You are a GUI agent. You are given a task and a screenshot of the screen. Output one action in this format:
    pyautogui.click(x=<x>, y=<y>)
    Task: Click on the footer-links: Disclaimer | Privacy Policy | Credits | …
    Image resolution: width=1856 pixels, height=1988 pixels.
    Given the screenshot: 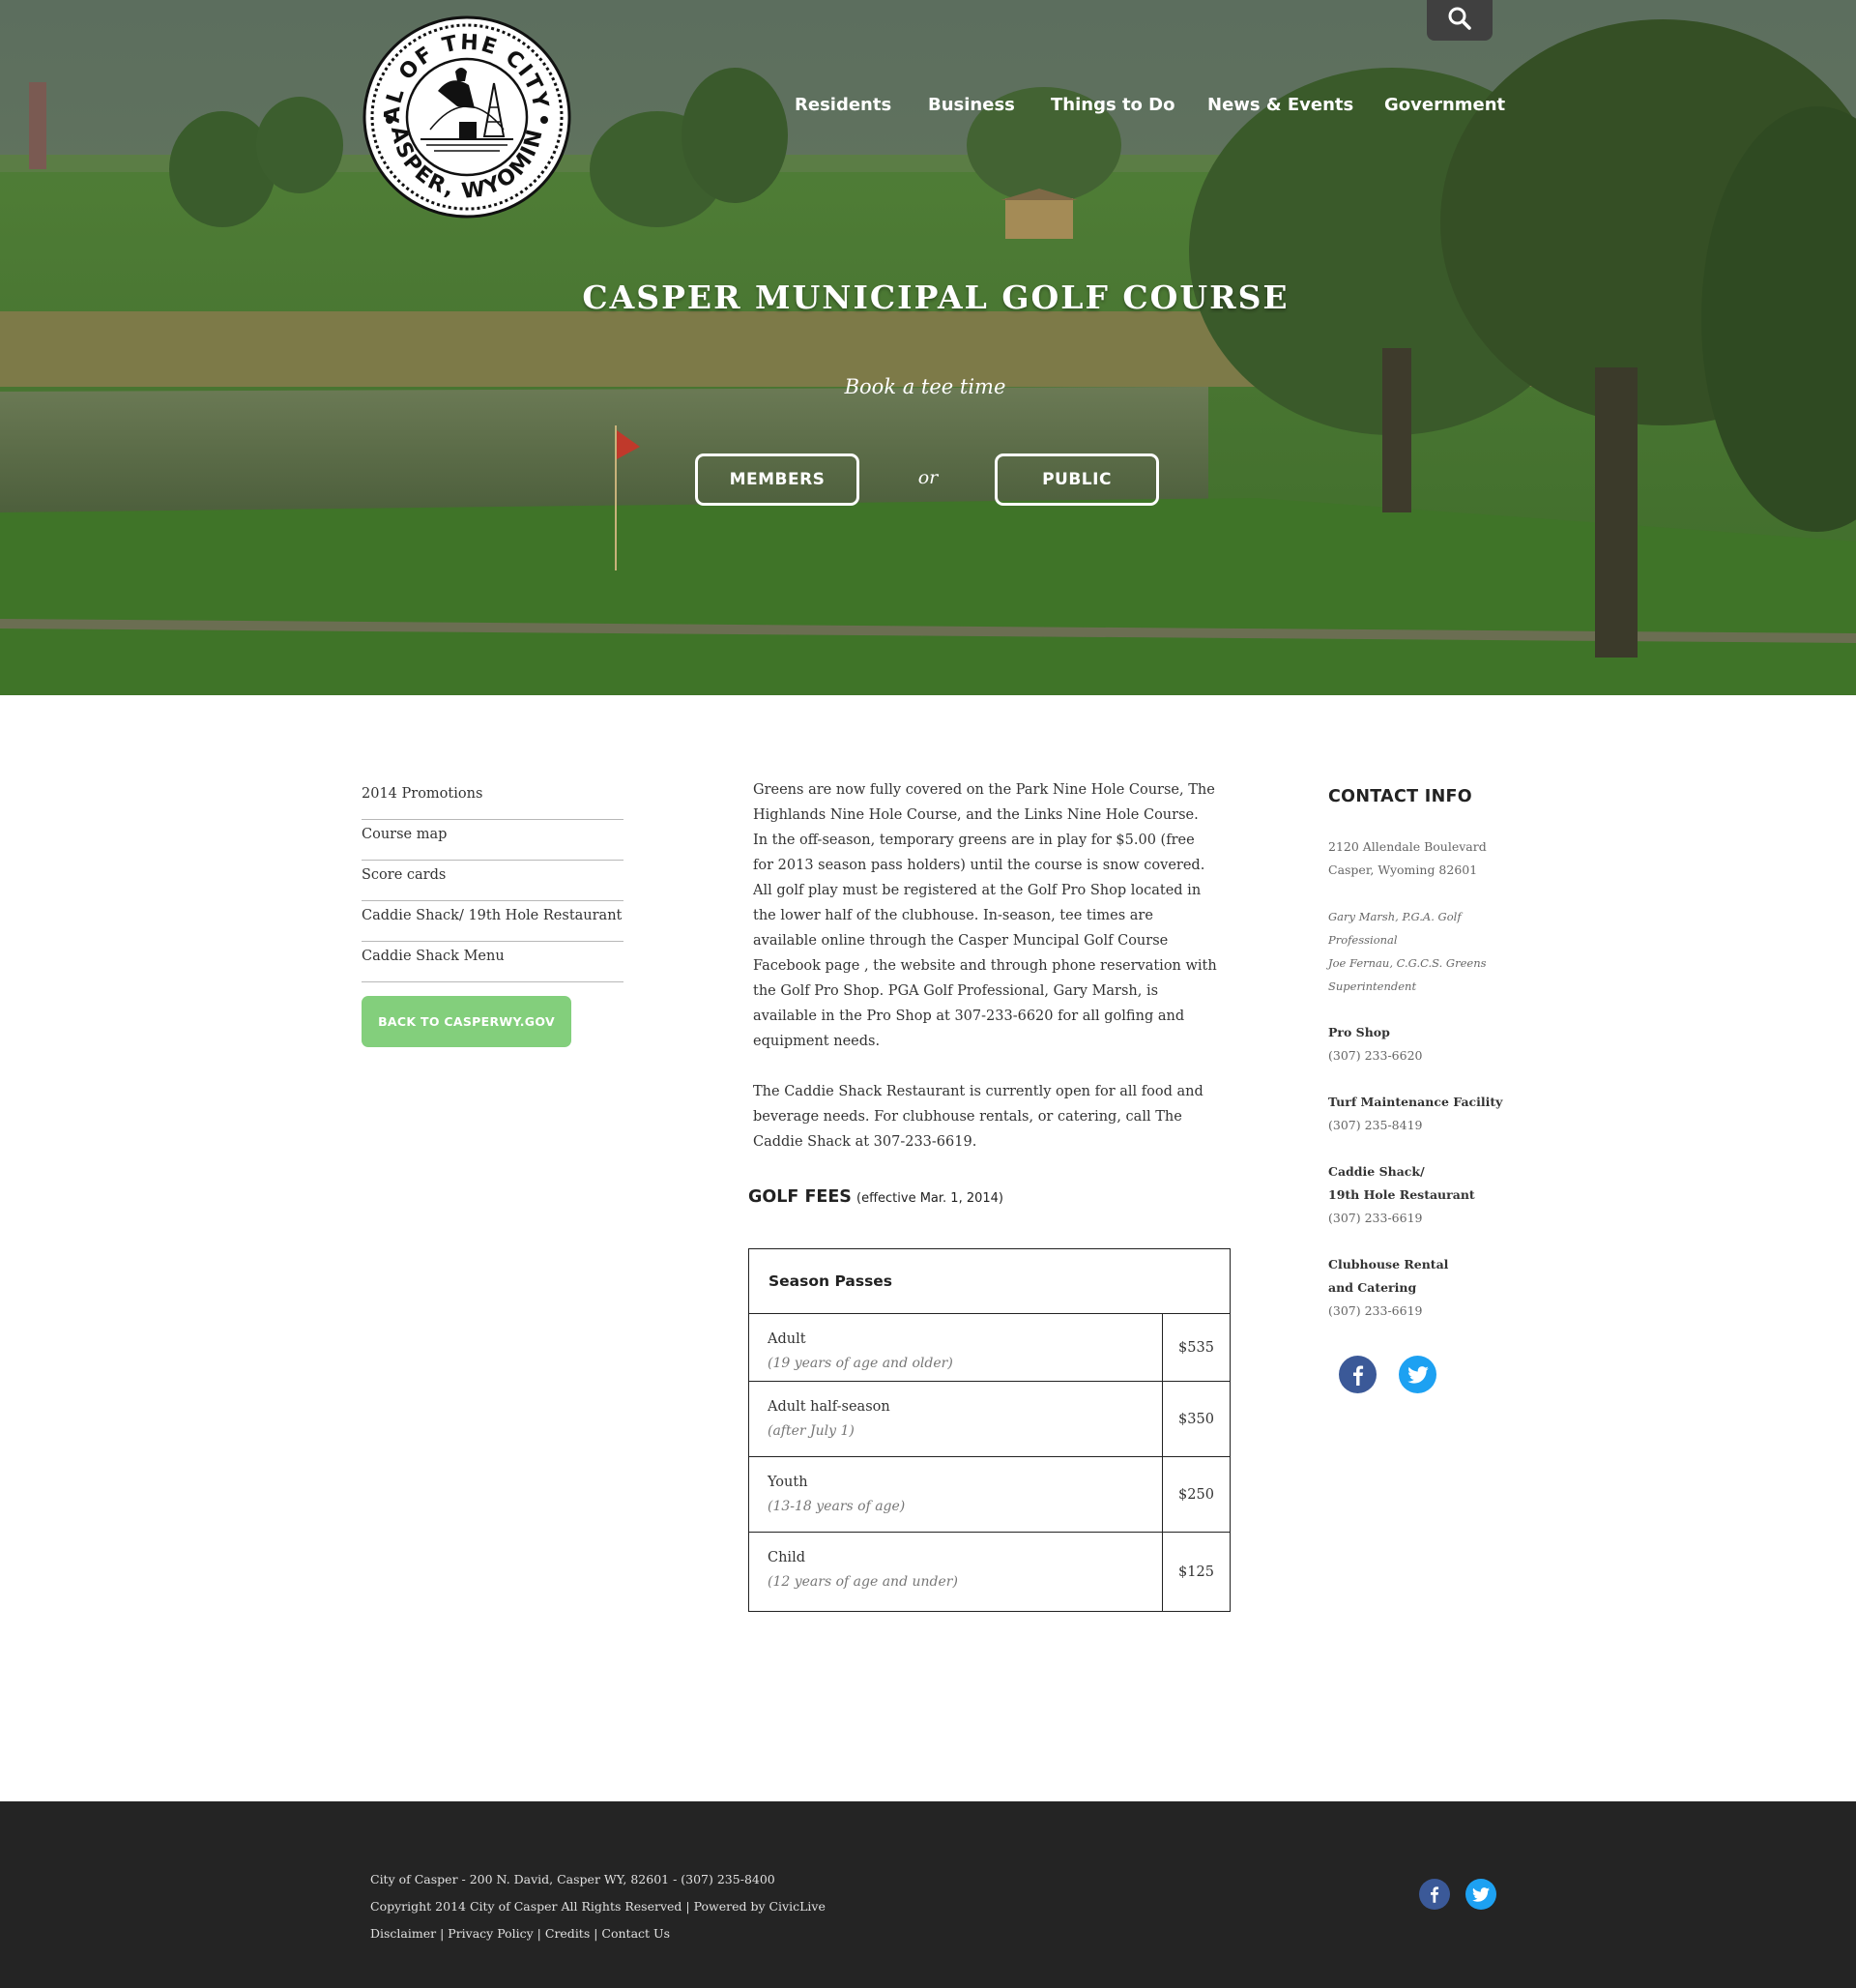 What is the action you would take?
    pyautogui.click(x=598, y=1933)
    